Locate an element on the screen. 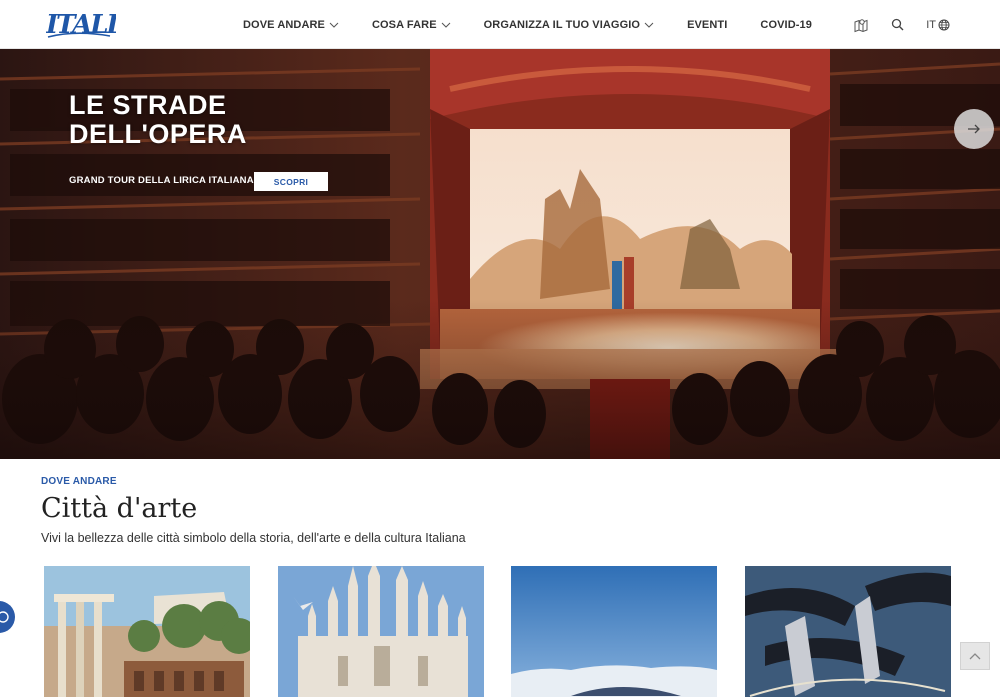 The width and height of the screenshot is (1000, 697). nav-label: COSA FARE is located at coordinates (404, 24).